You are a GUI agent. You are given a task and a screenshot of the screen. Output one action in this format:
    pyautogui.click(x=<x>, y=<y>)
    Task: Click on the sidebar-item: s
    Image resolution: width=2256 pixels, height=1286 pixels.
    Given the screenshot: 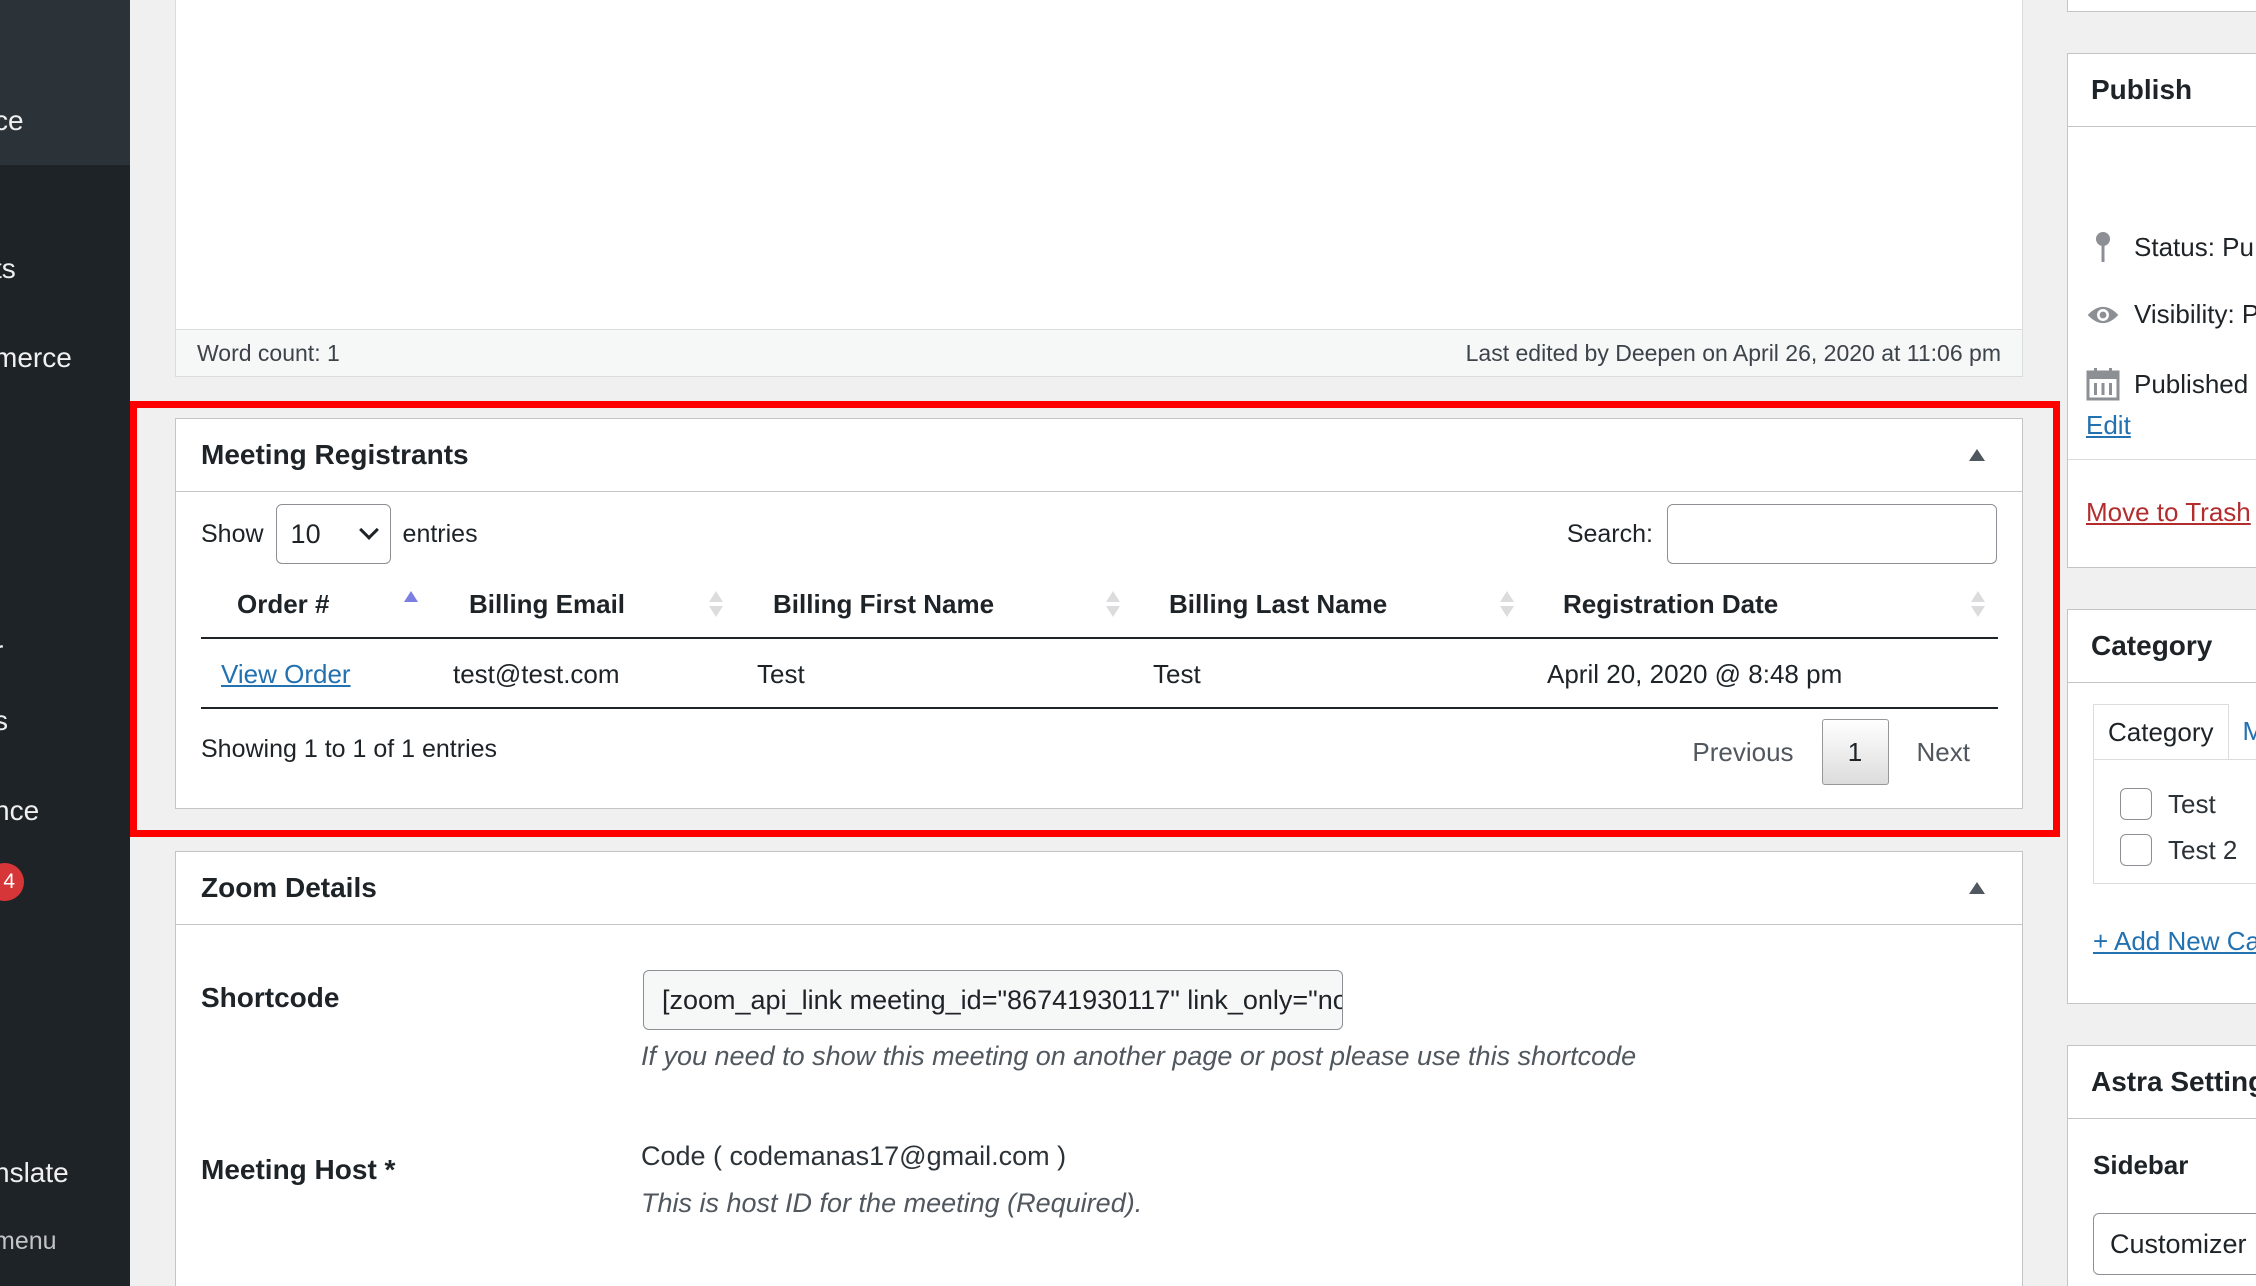 What is the action you would take?
    pyautogui.click(x=4, y=721)
    